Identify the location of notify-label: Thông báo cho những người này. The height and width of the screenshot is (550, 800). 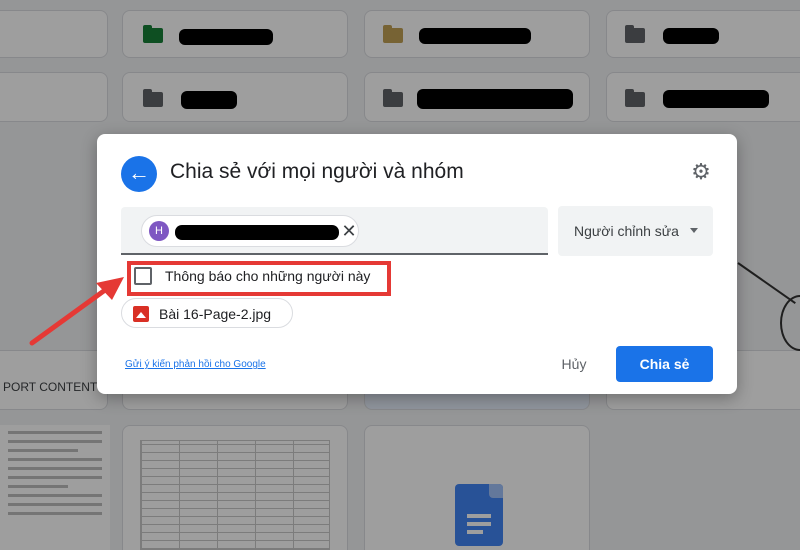
(267, 276).